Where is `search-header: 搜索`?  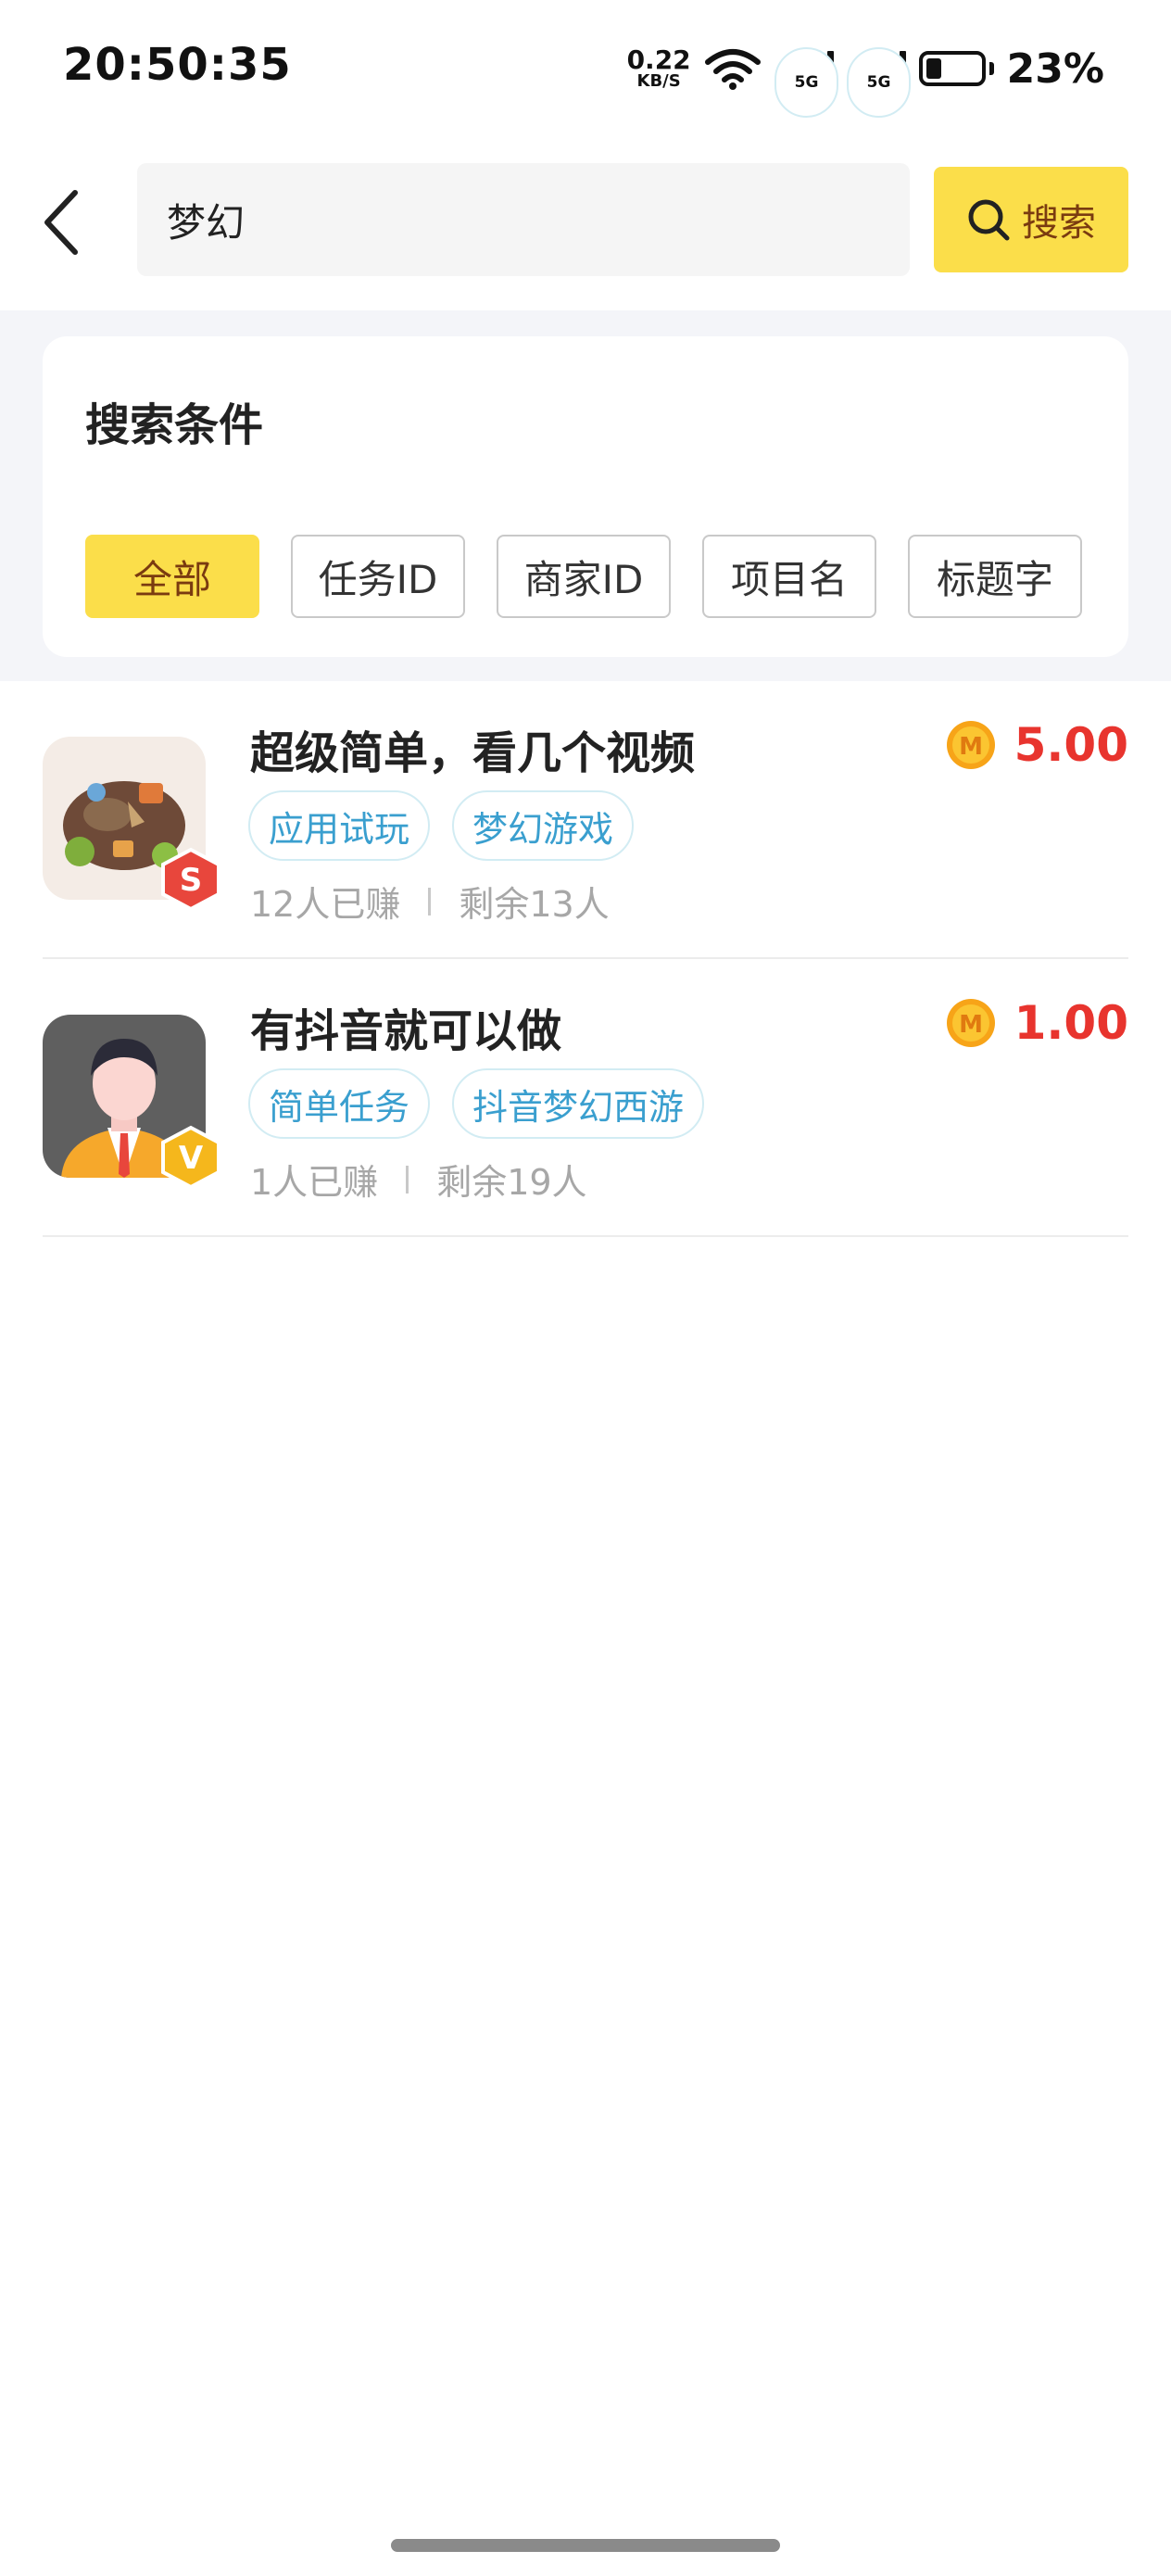
search-header: 搜索 is located at coordinates (585, 224).